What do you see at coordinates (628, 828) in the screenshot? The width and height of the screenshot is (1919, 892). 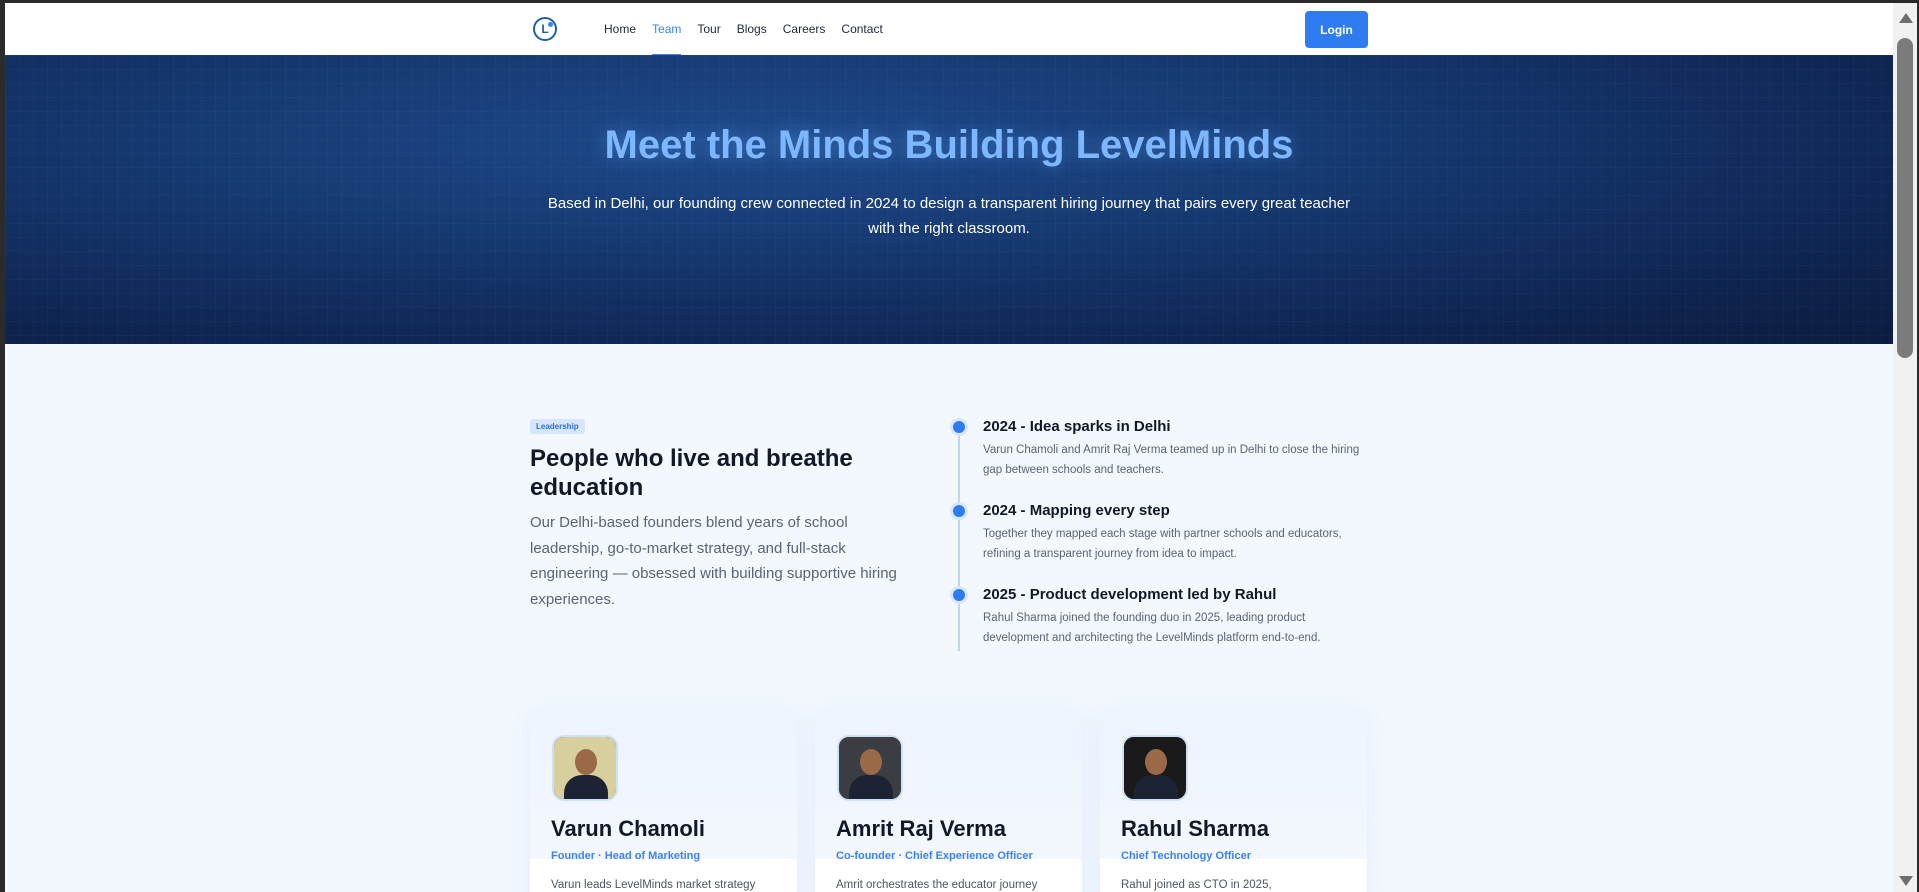 I see `team-member-name: Varun Chamoli` at bounding box center [628, 828].